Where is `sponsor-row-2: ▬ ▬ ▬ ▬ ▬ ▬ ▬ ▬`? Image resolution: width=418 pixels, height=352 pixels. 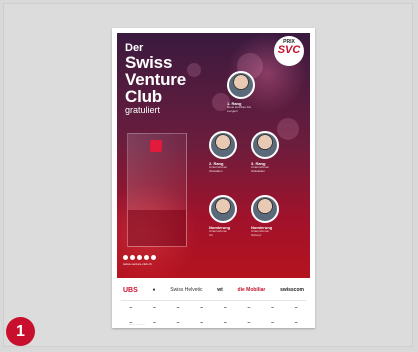
sponsor-row-2: ▬ ▬ ▬ ▬ ▬ ▬ ▬ ▬ is located at coordinates (213, 322).